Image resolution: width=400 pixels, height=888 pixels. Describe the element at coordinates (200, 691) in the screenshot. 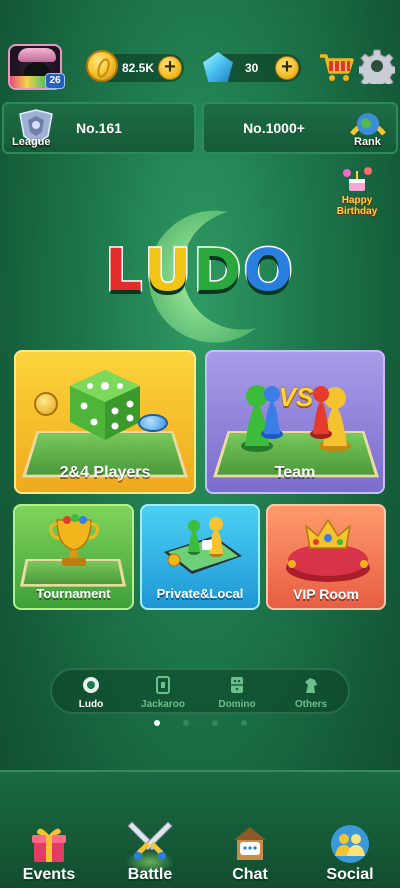

I see `game-mode-switch: Ludo Jackaroo Domino Others` at that location.